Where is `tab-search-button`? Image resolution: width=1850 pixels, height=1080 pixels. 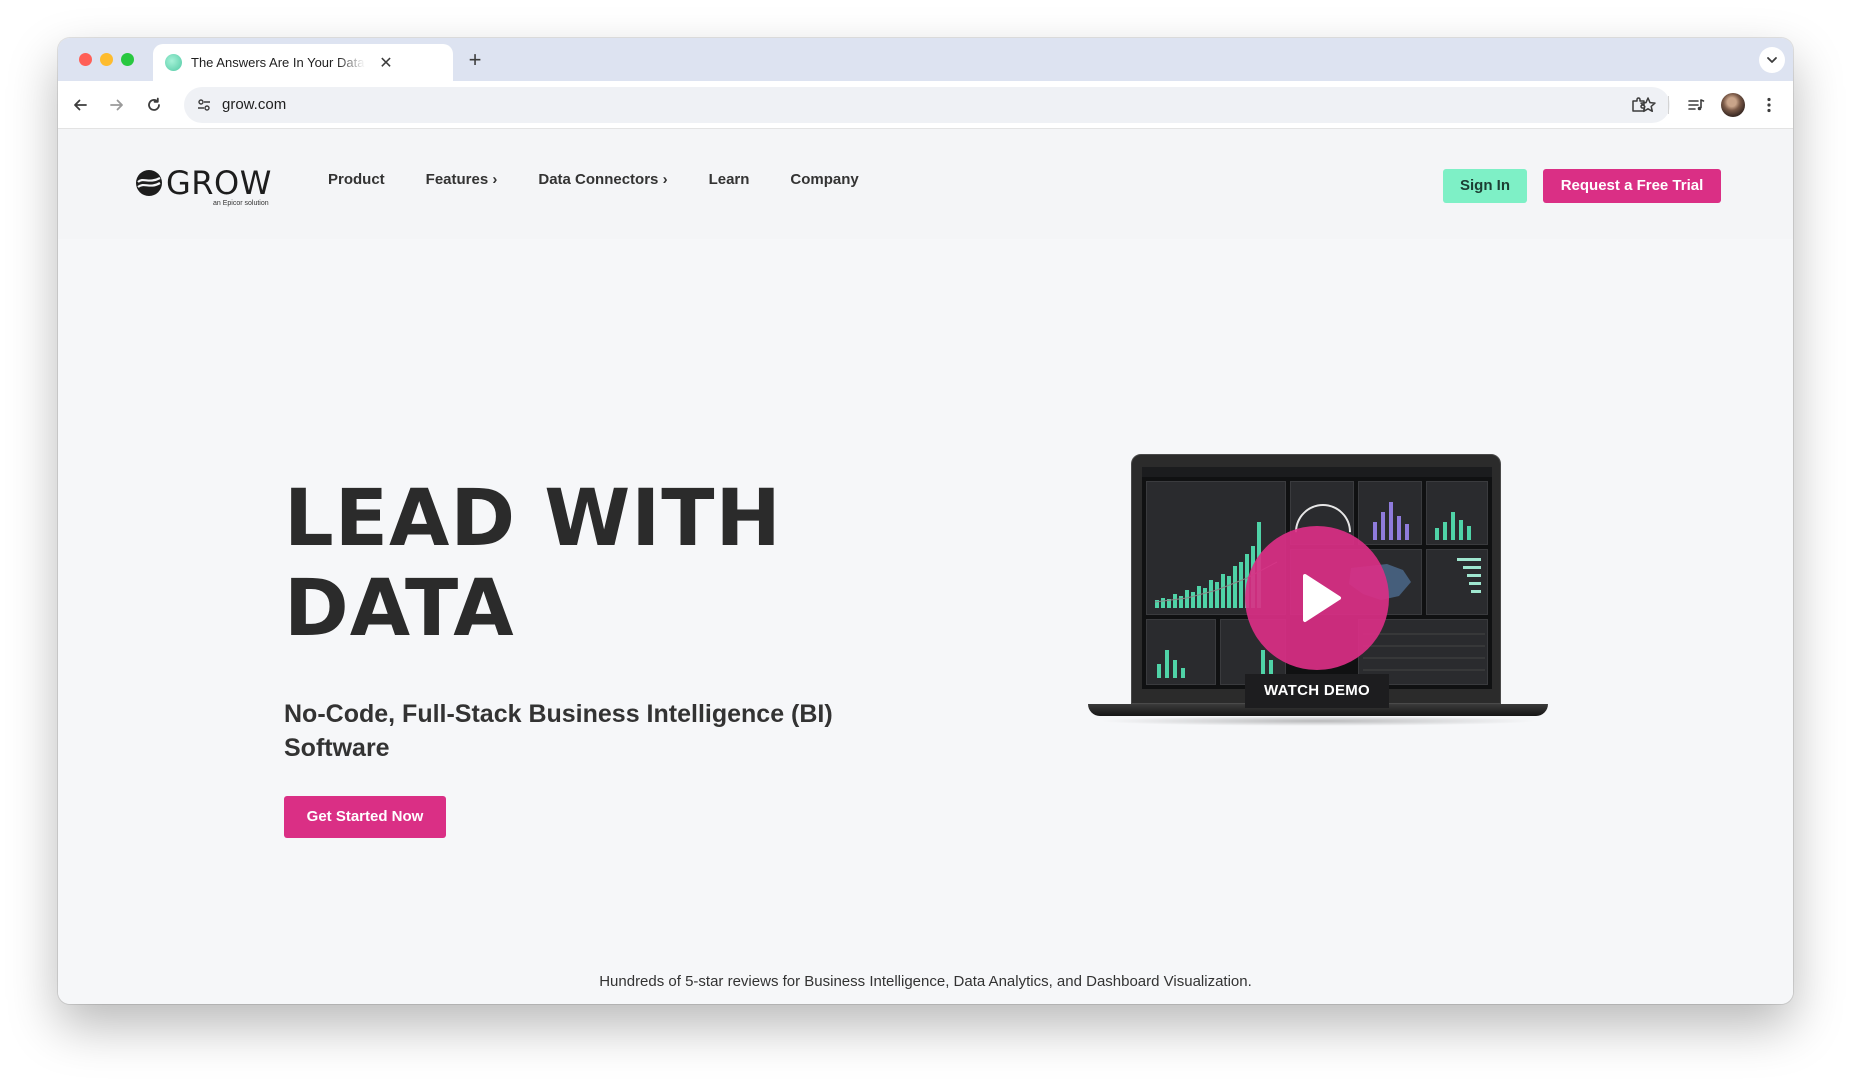
tab-search-button is located at coordinates (1772, 60).